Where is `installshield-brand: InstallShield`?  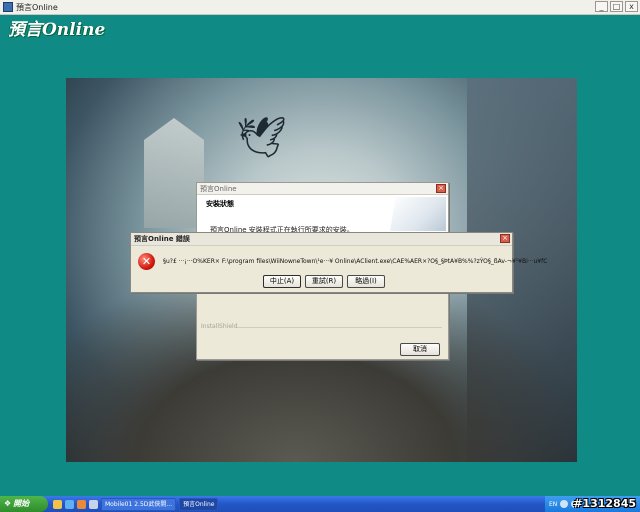
installshield-brand: InstallShield is located at coordinates (219, 326).